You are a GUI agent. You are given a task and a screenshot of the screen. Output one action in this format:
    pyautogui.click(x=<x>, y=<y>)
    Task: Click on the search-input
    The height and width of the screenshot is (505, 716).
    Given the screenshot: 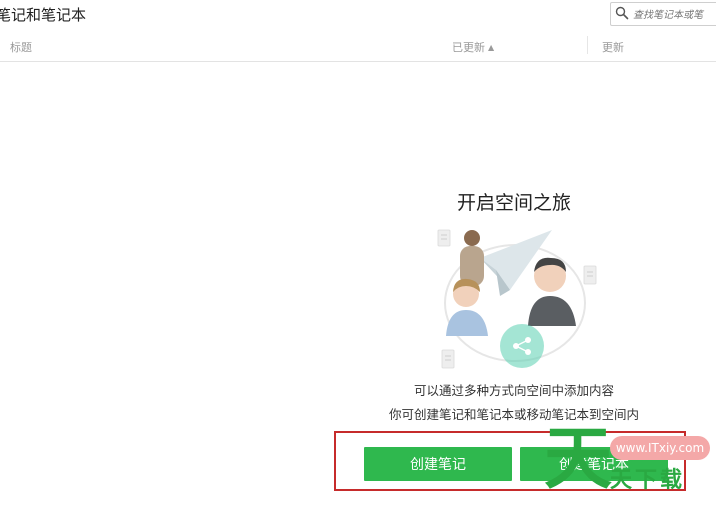 What is the action you would take?
    pyautogui.click(x=673, y=15)
    